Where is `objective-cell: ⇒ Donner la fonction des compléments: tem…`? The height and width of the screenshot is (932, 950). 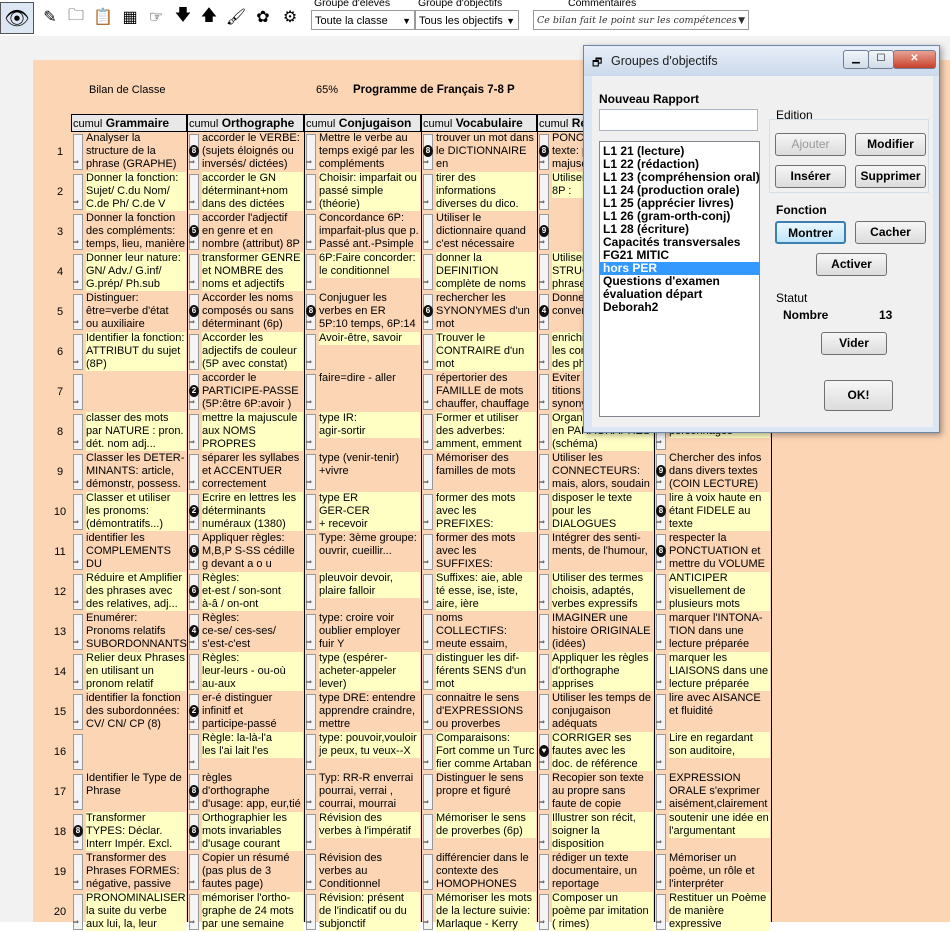
objective-cell: ⇒ Donner la fonction des compléments: tem… is located at coordinates (129, 232).